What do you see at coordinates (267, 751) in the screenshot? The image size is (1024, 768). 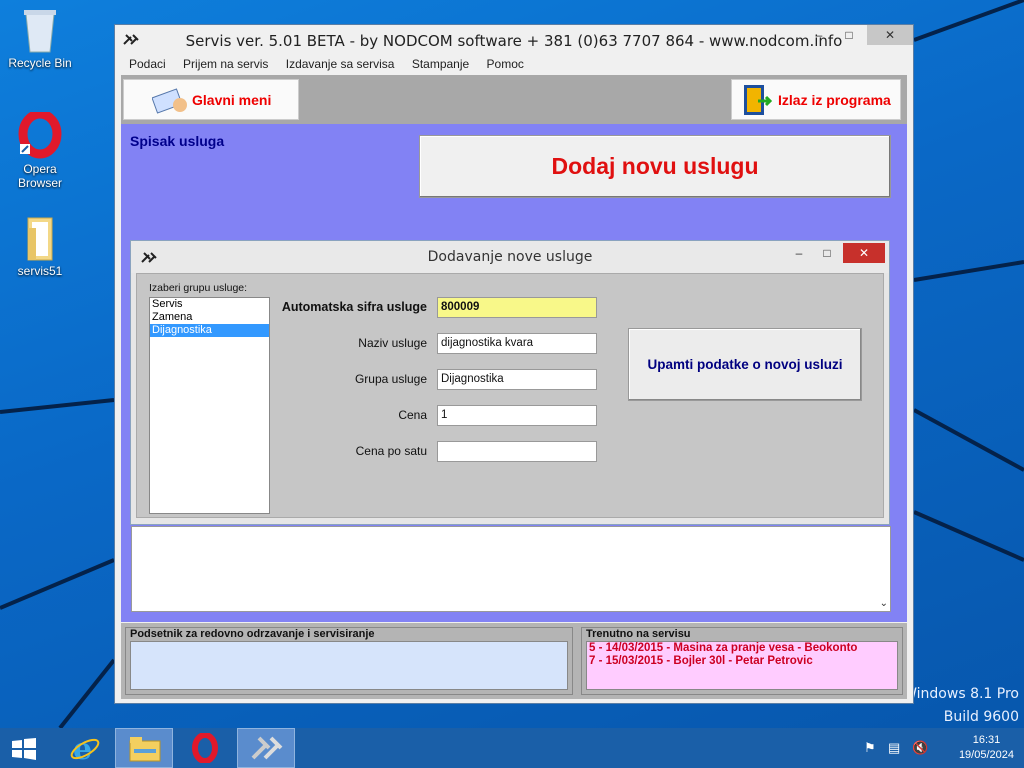 I see `hammer-icon` at bounding box center [267, 751].